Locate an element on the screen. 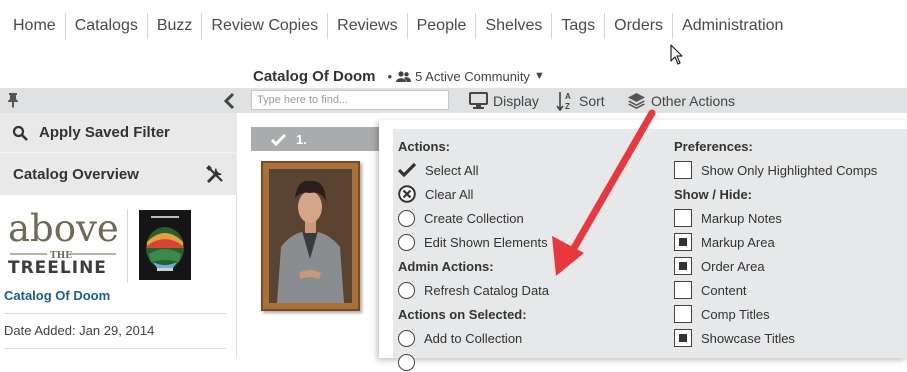 This screenshot has width=907, height=372. admin-actions-heading: Admin Actions: is located at coordinates (446, 266).